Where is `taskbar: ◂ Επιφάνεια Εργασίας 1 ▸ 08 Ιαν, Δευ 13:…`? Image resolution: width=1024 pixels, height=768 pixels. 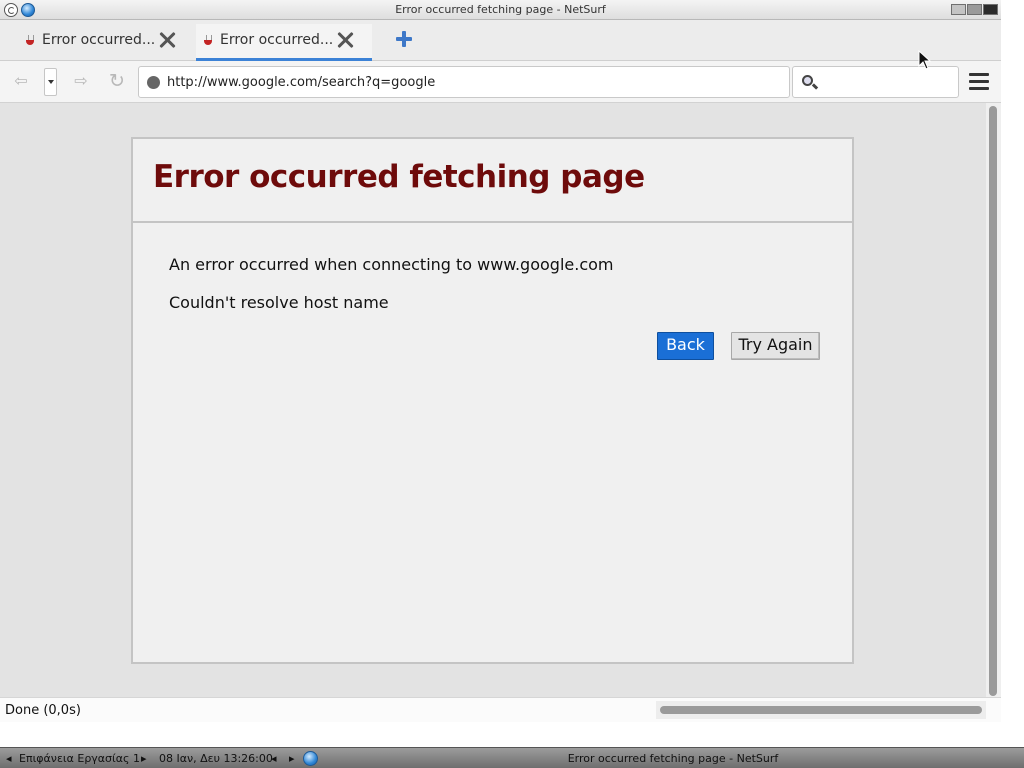 taskbar: ◂ Επιφάνεια Εργασίας 1 ▸ 08 Ιαν, Δευ 13:… is located at coordinates (512, 757).